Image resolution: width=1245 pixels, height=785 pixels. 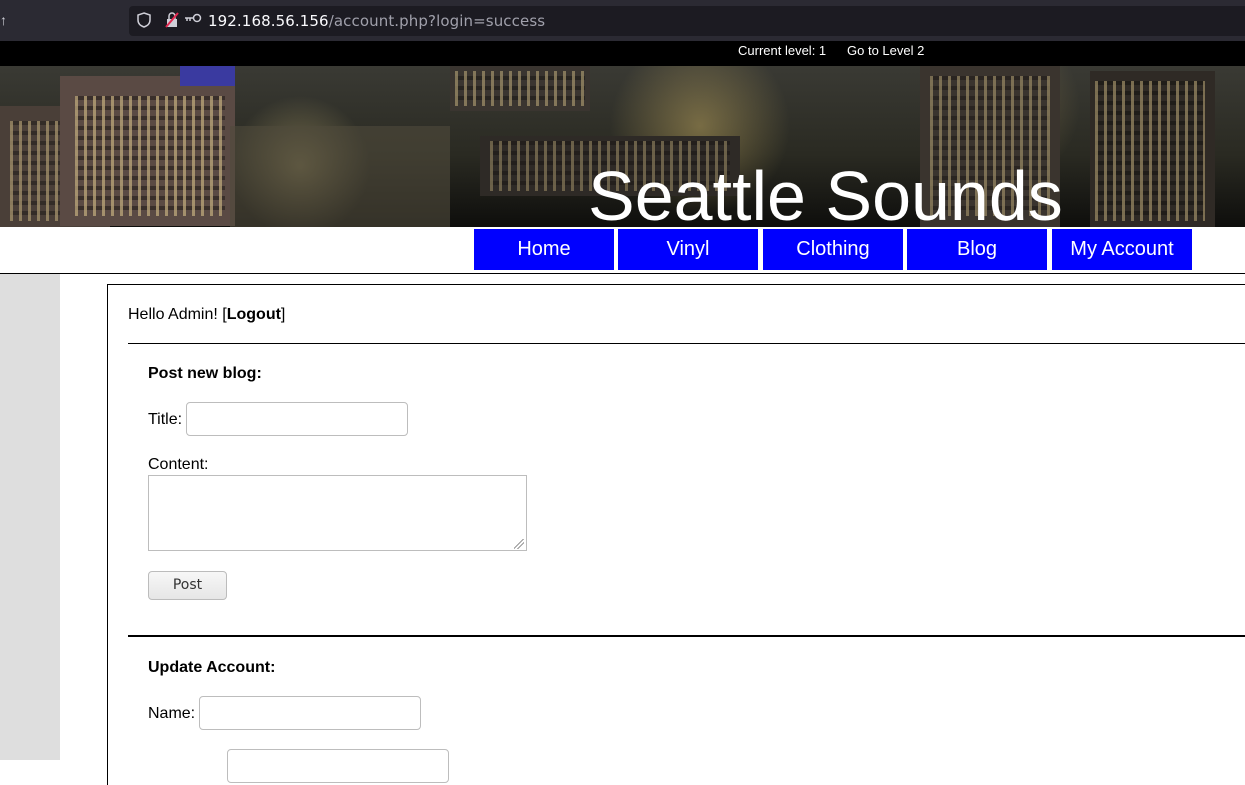 I want to click on name-label: Name:, so click(x=172, y=713).